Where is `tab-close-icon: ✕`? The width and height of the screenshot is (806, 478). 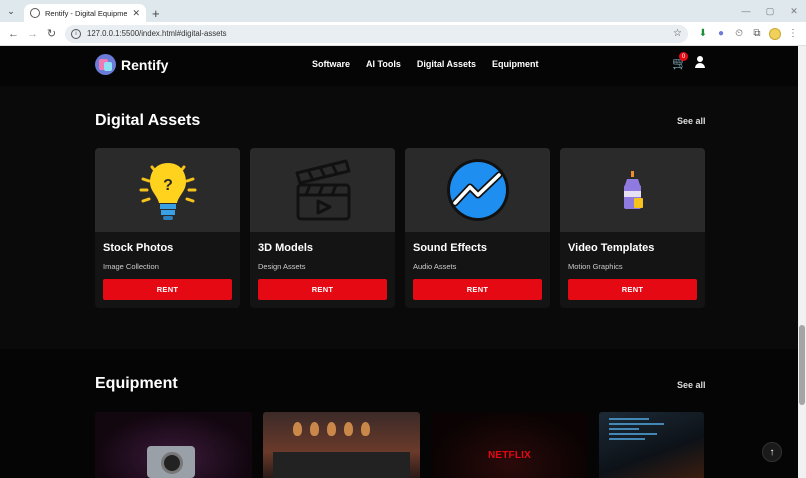
tab-close-icon: ✕ is located at coordinates (136, 13).